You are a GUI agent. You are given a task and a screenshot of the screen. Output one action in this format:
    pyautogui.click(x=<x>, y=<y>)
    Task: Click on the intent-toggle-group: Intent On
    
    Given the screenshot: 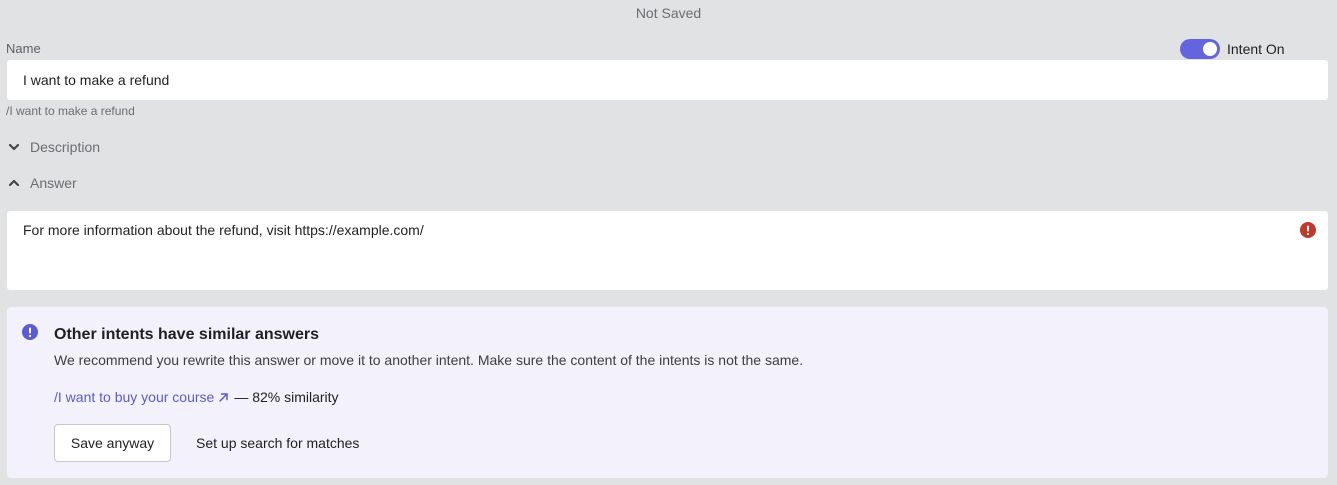 What is the action you would take?
    pyautogui.click(x=1232, y=49)
    